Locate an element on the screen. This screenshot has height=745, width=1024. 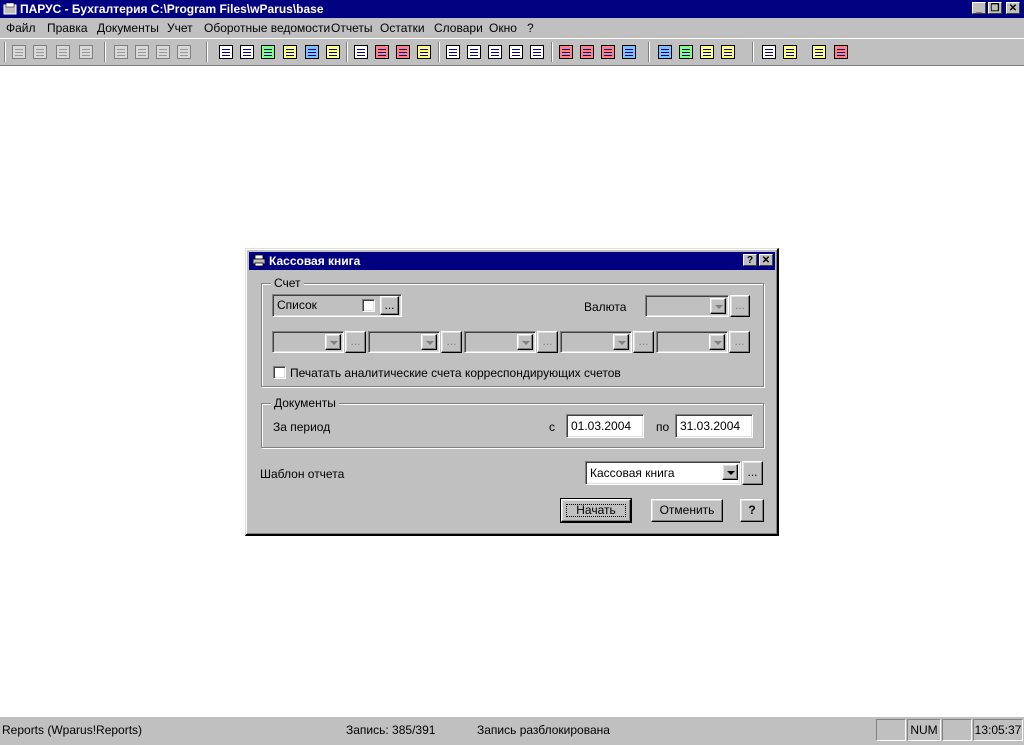
subaccount-5-select is located at coordinates (692, 342).